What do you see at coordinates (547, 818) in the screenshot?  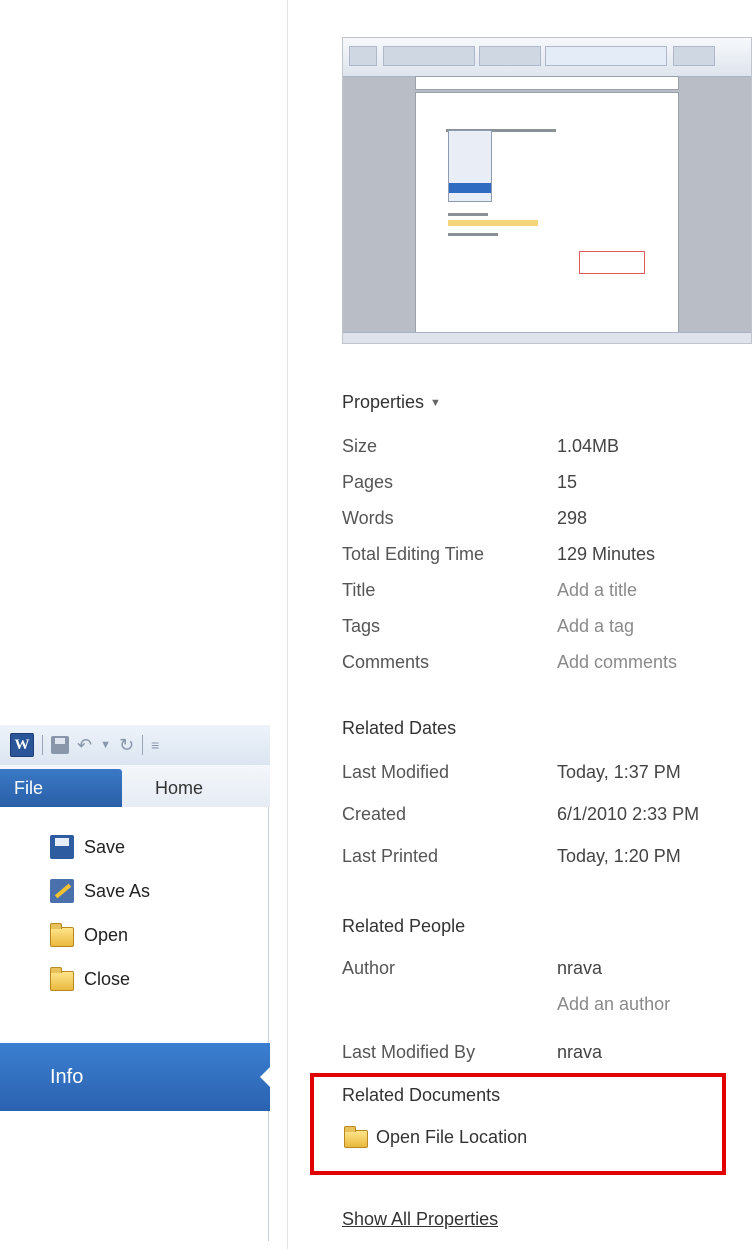 I see `date-row-created: Created 6/1/2010 2:33 PM` at bounding box center [547, 818].